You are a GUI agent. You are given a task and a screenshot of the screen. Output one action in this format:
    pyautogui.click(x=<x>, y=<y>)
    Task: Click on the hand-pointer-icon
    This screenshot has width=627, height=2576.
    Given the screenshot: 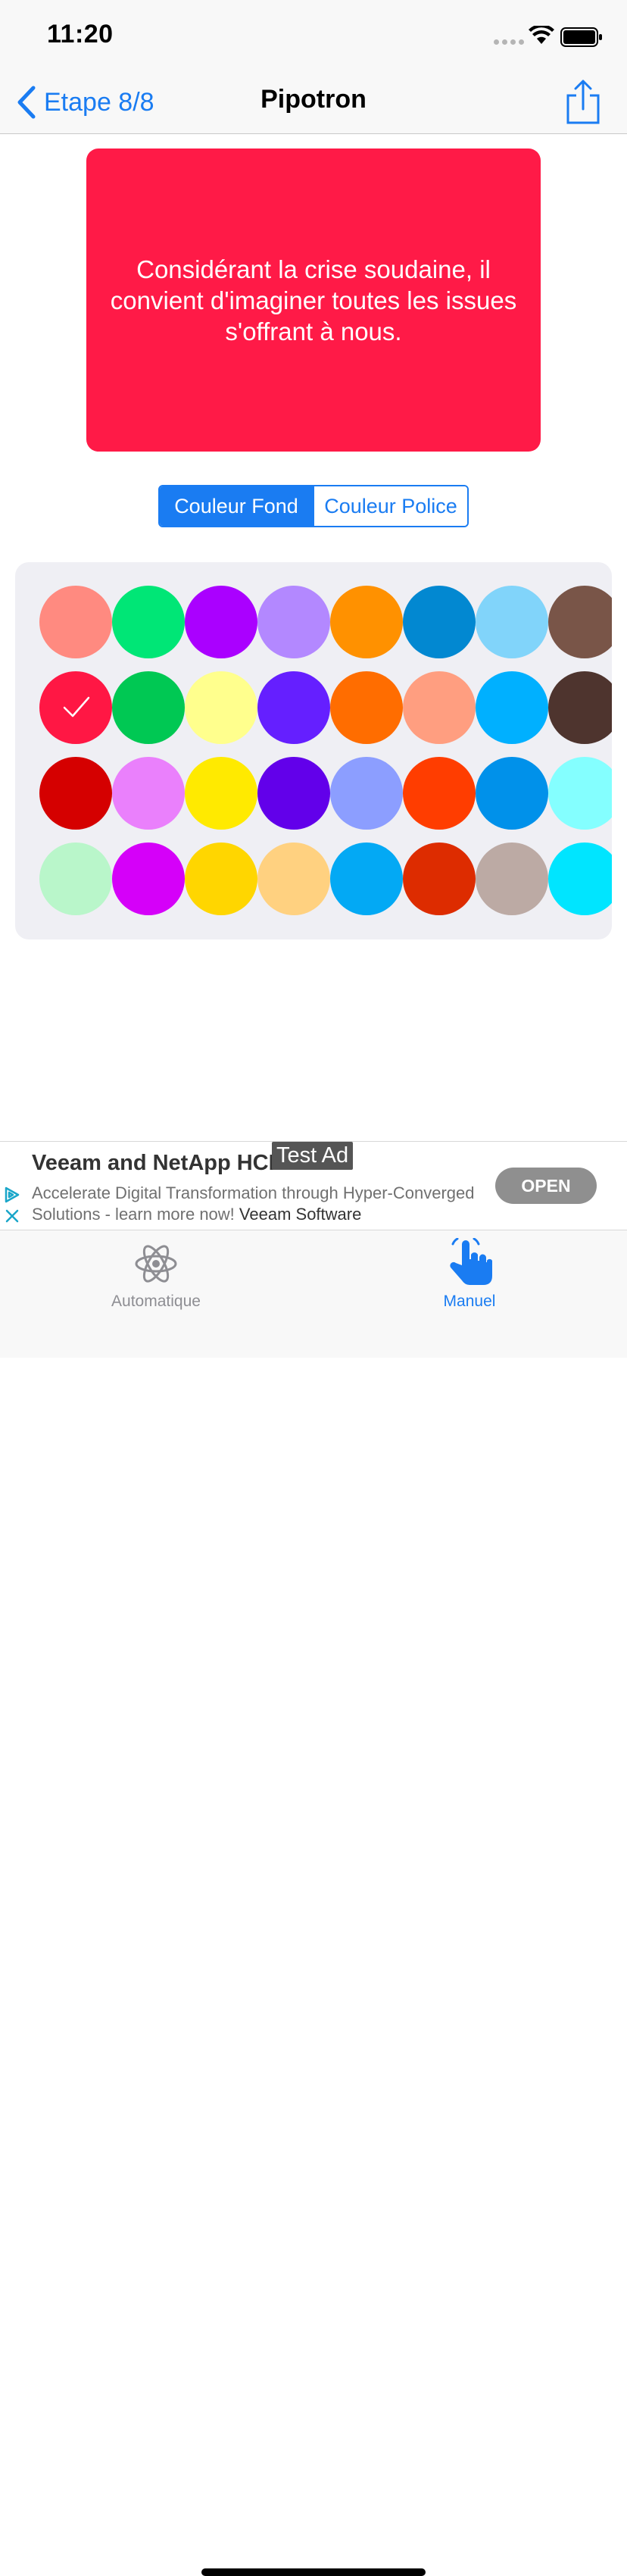 What is the action you would take?
    pyautogui.click(x=471, y=1261)
    